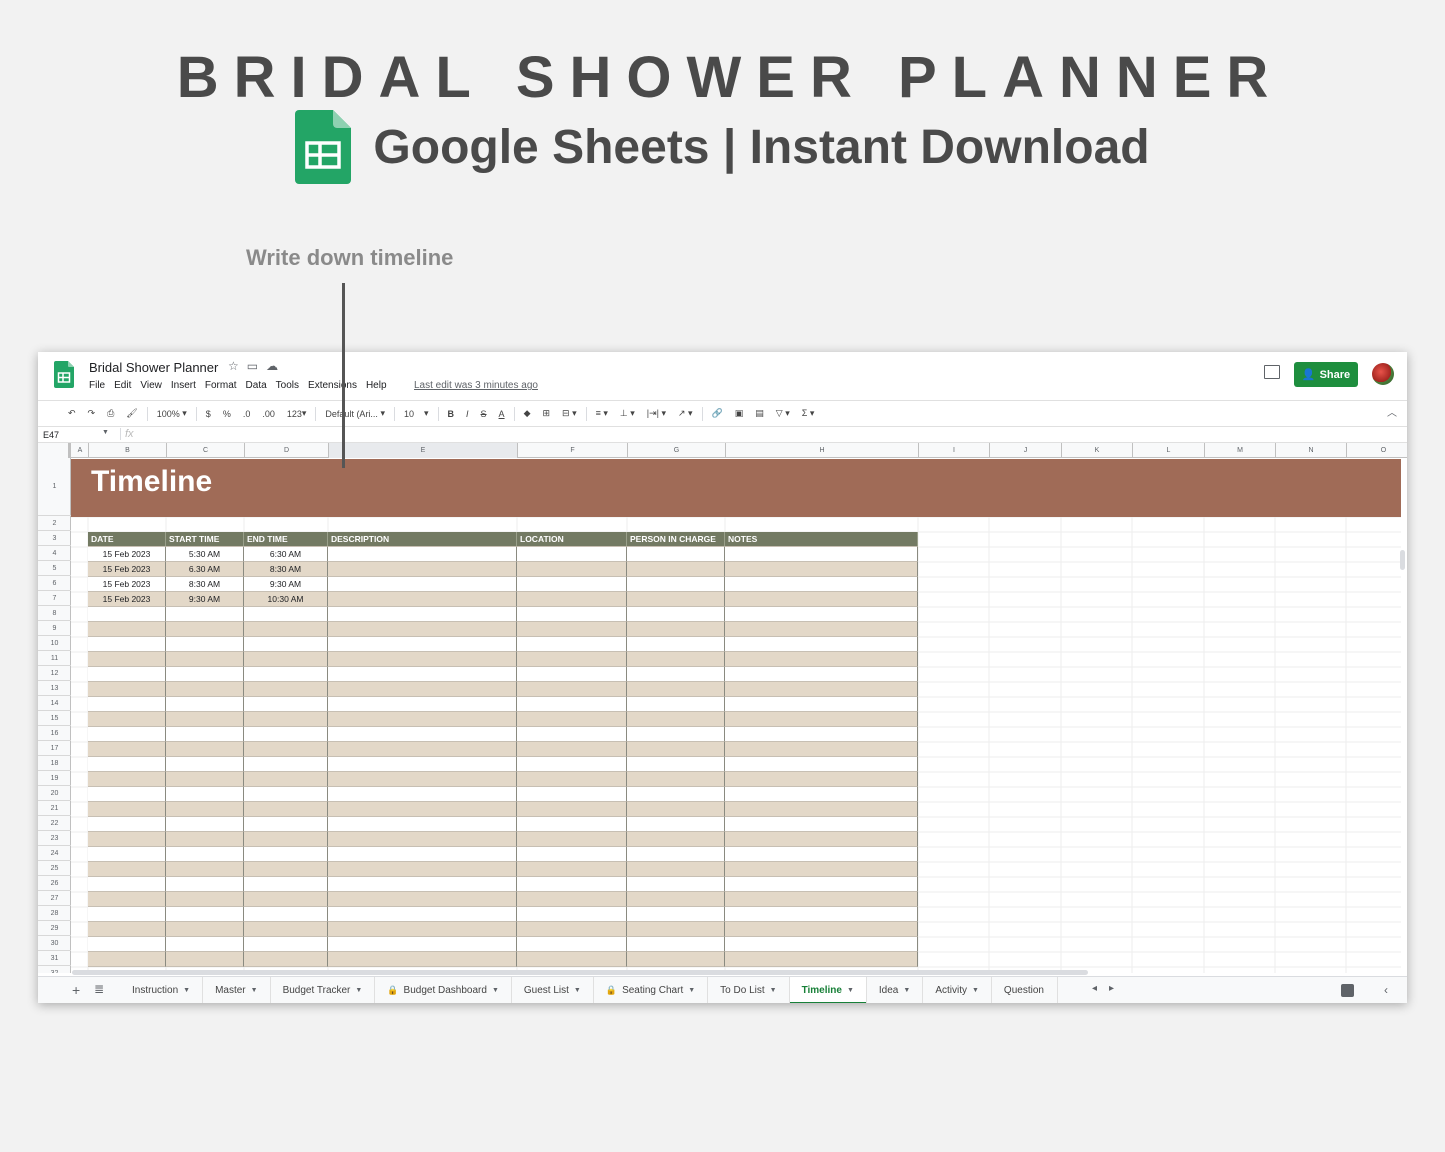 The height and width of the screenshot is (1152, 1445). What do you see at coordinates (76, 990) in the screenshot?
I see `add-sheet-icon: +` at bounding box center [76, 990].